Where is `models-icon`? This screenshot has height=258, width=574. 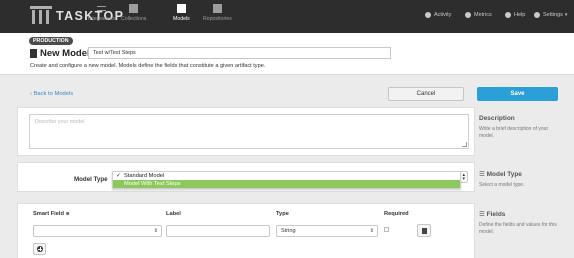
models-icon is located at coordinates (181, 8).